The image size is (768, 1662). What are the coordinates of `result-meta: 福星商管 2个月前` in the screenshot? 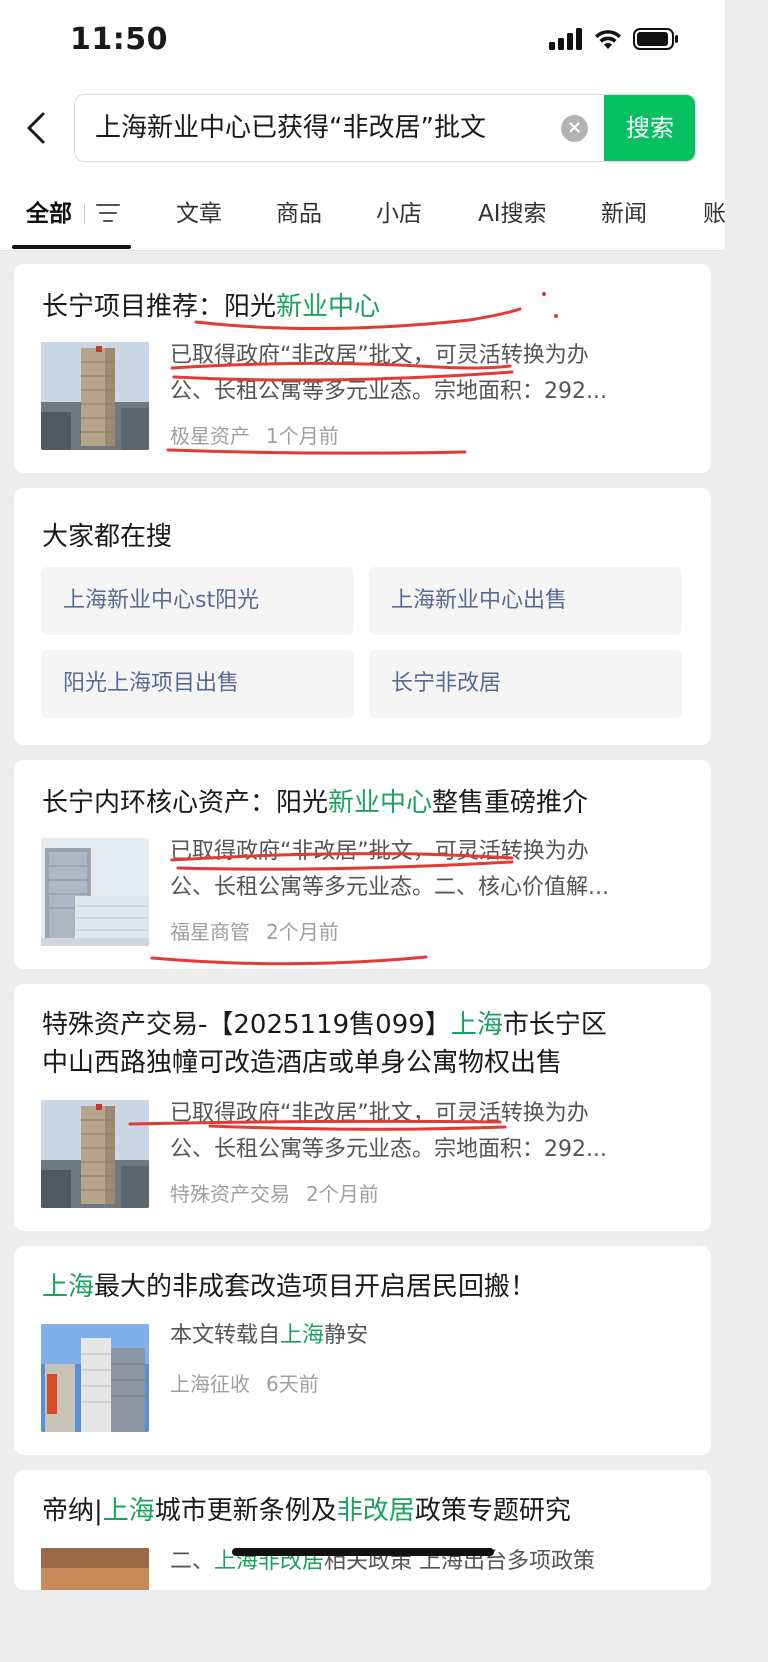 It's located at (254, 930).